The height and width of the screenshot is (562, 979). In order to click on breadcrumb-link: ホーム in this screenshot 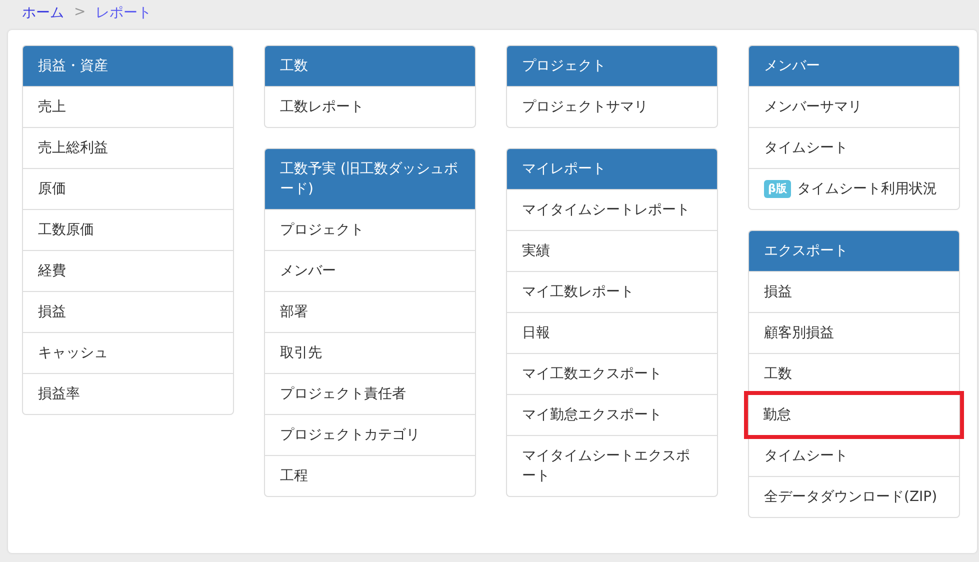, I will do `click(43, 17)`.